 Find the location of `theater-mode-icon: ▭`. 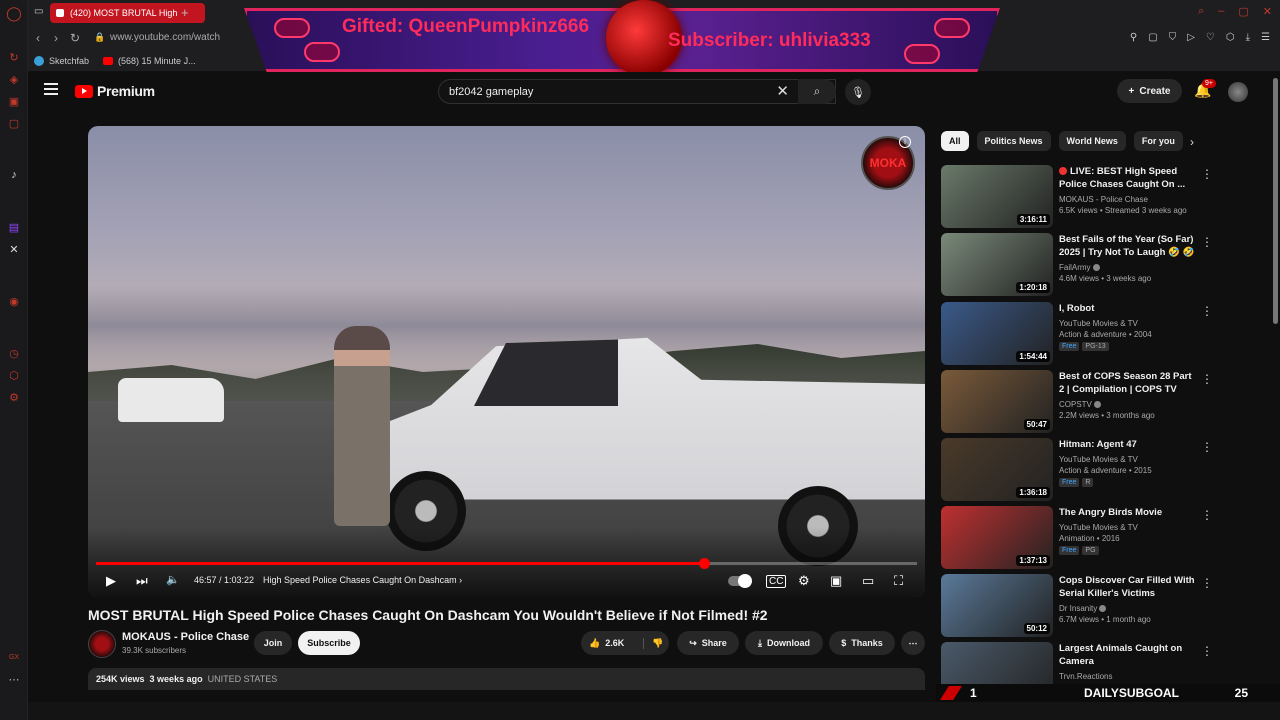

theater-mode-icon: ▭ is located at coordinates (868, 581).